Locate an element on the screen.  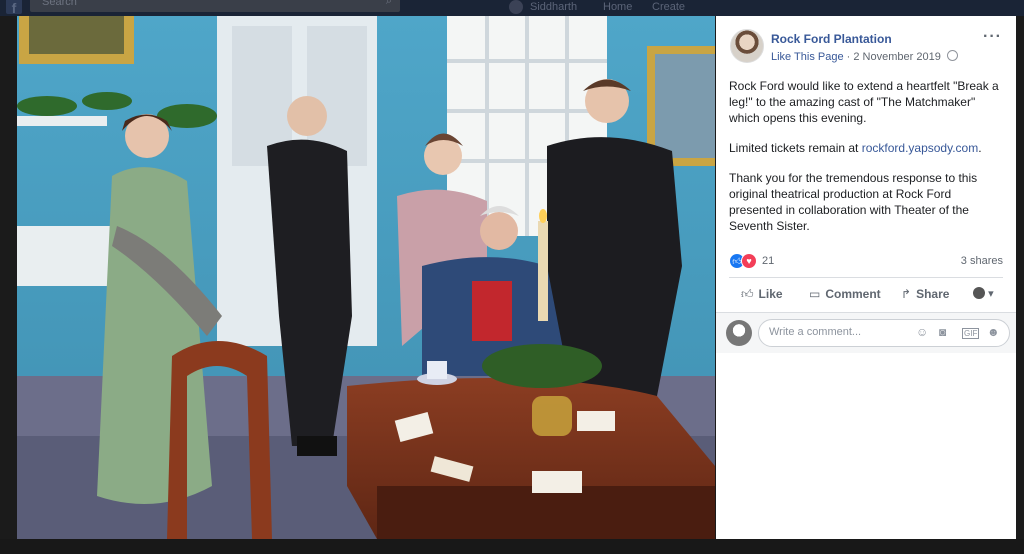
audience-avatar is located at coordinates (979, 293).